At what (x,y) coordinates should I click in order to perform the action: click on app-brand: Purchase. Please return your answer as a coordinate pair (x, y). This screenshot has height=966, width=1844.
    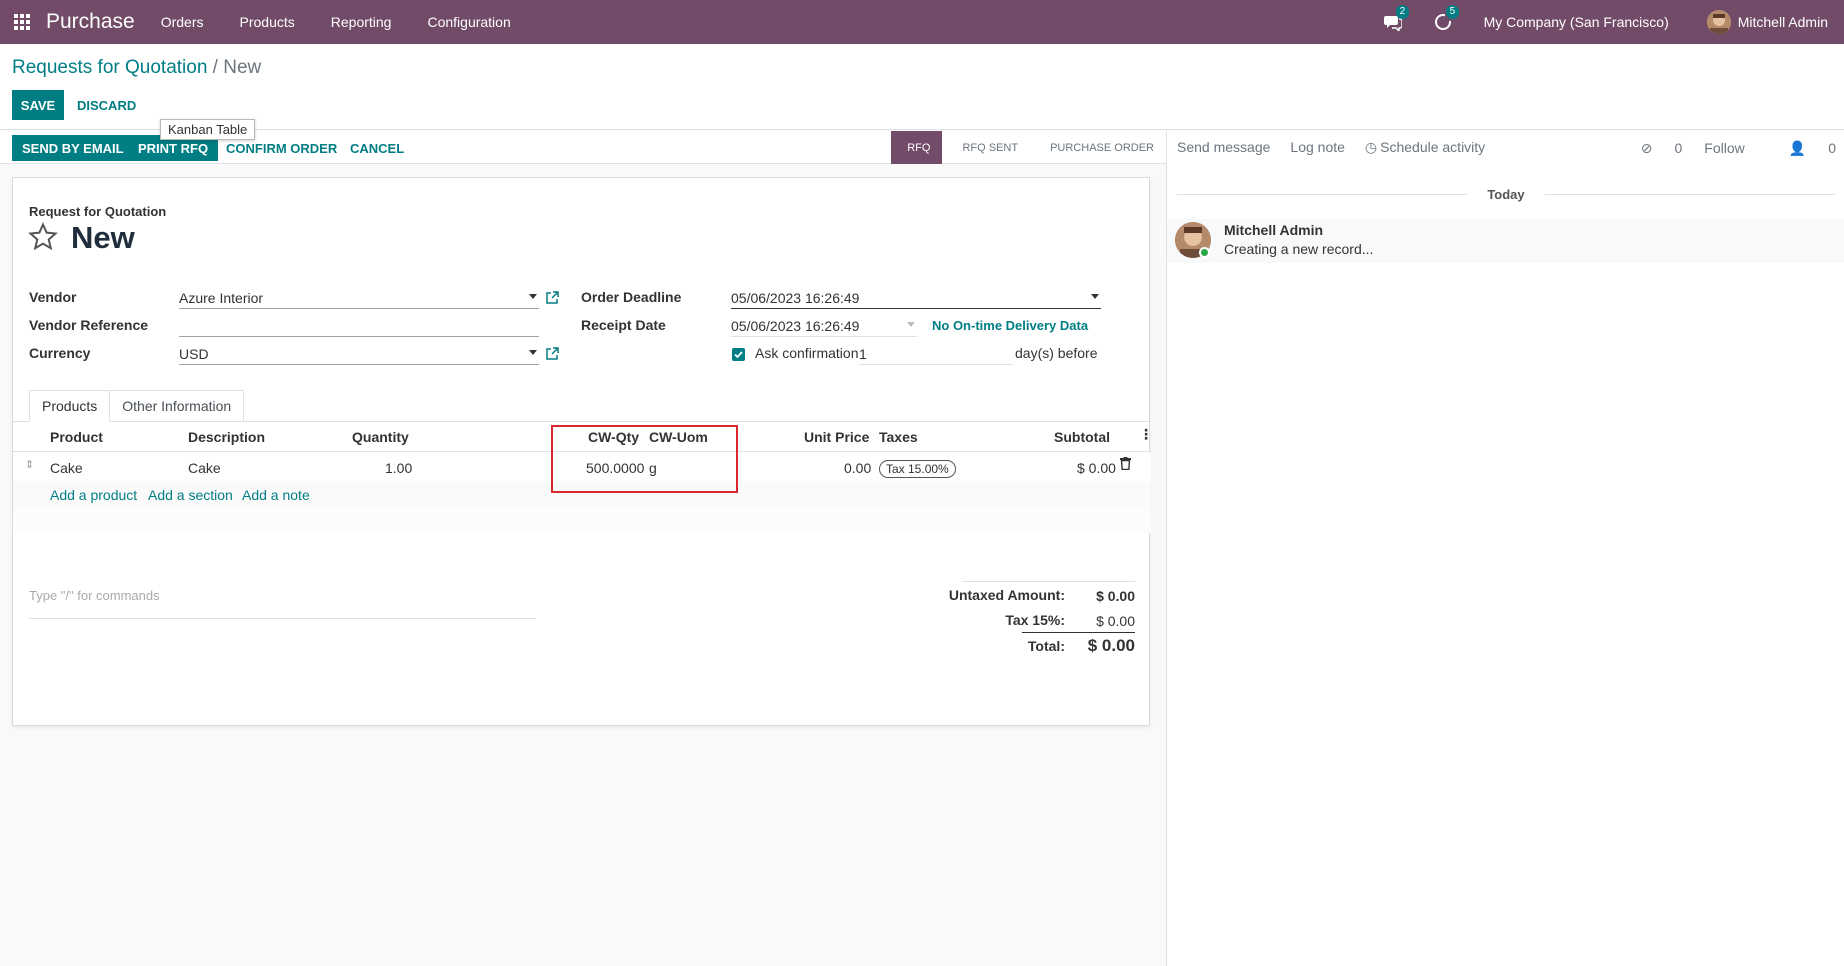
    Looking at the image, I should click on (90, 22).